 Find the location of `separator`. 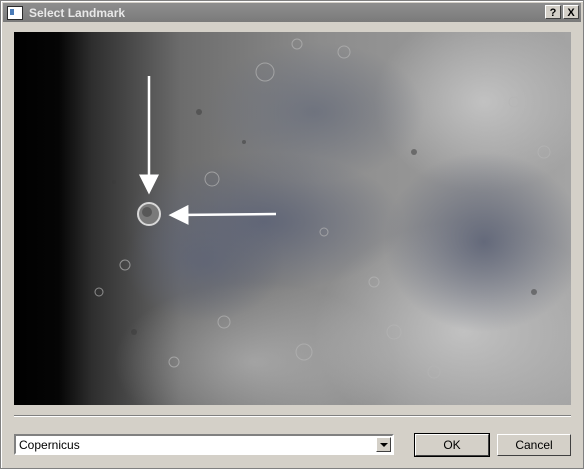

separator is located at coordinates (292, 416).